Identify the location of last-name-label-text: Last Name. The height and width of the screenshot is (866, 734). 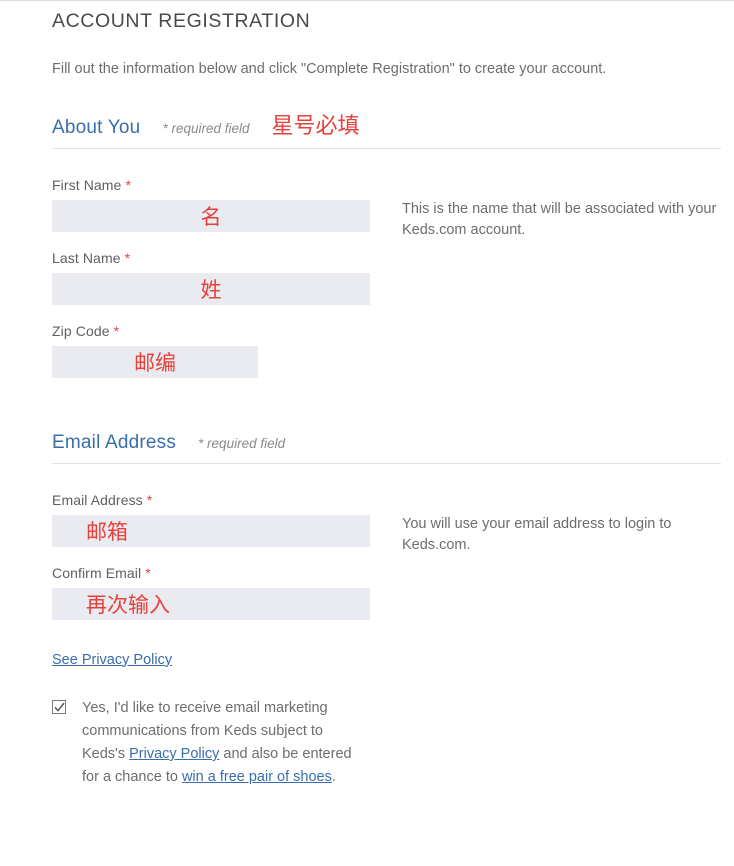
(86, 257).